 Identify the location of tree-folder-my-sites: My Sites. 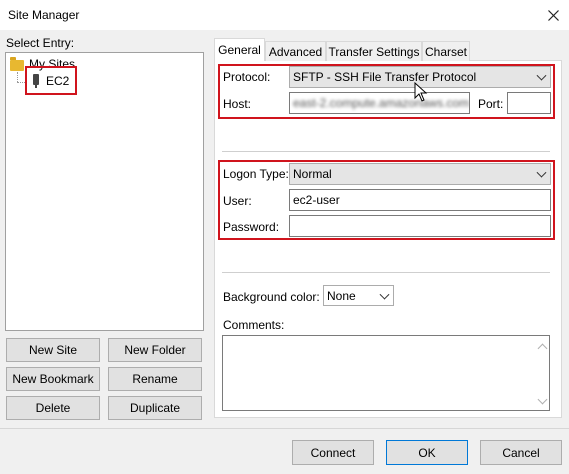
(52, 64).